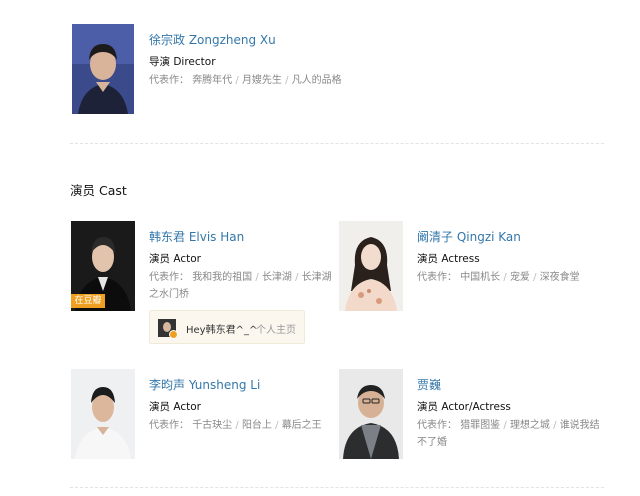 This screenshot has width=640, height=496. Describe the element at coordinates (469, 236) in the screenshot. I see `cast-name-qingzi-kan: 阚清子 Qingzi Kan` at that location.